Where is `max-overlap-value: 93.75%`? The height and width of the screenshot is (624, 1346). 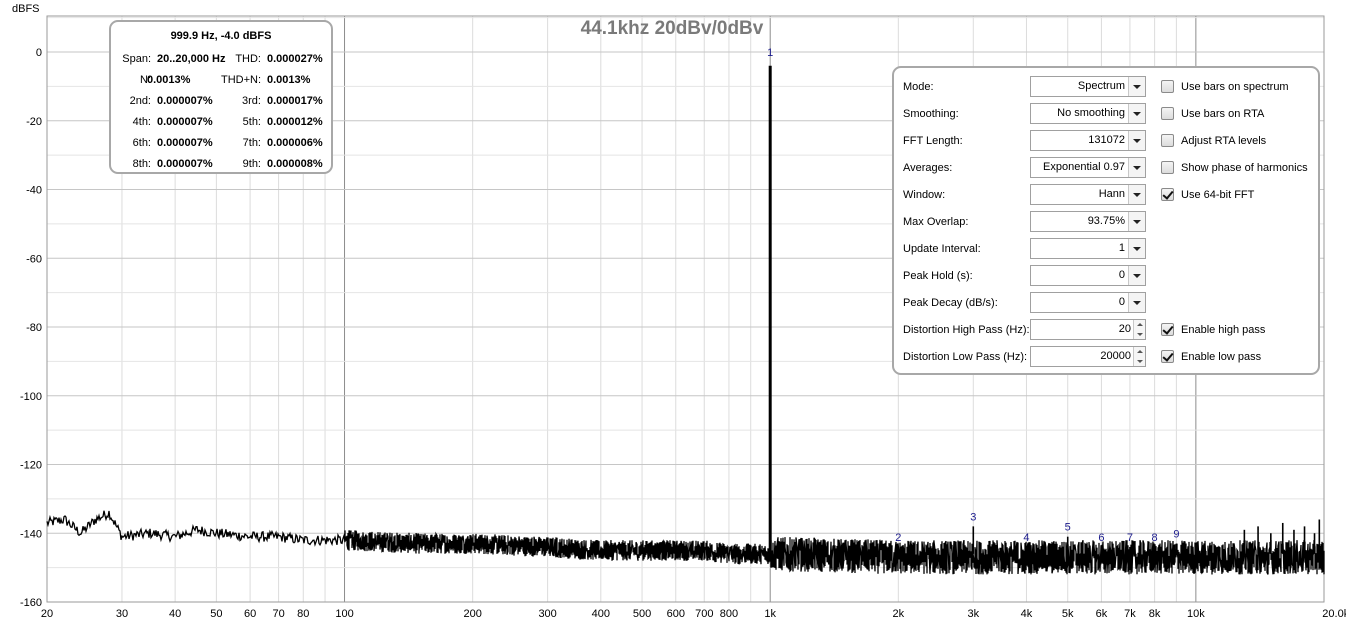
max-overlap-value: 93.75% is located at coordinates (1106, 221).